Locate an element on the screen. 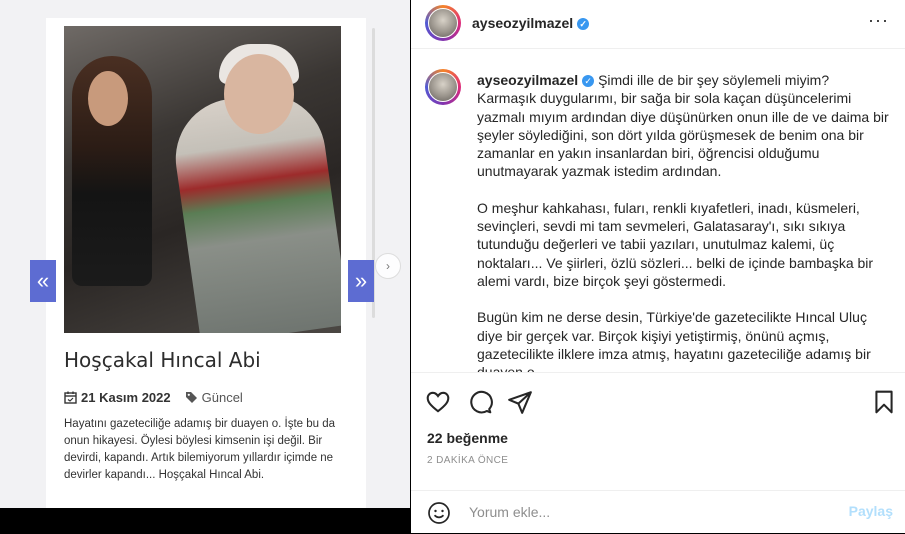 The image size is (905, 534). photo-man-face is located at coordinates (259, 94).